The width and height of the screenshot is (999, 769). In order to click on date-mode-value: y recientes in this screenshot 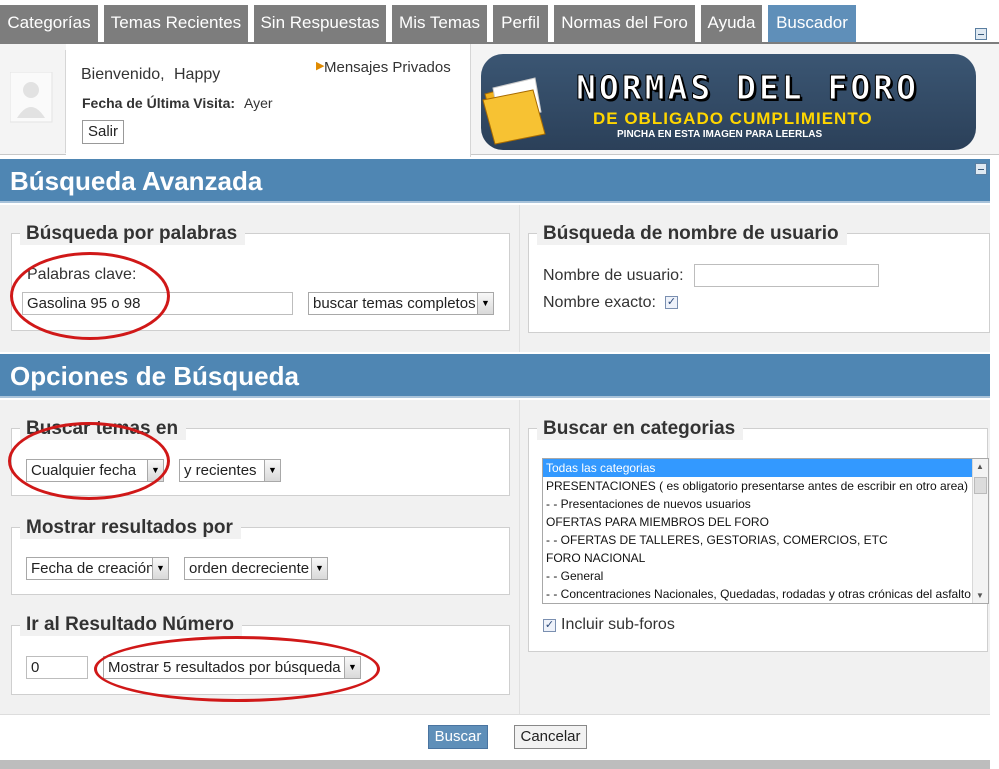, I will do `click(220, 470)`.